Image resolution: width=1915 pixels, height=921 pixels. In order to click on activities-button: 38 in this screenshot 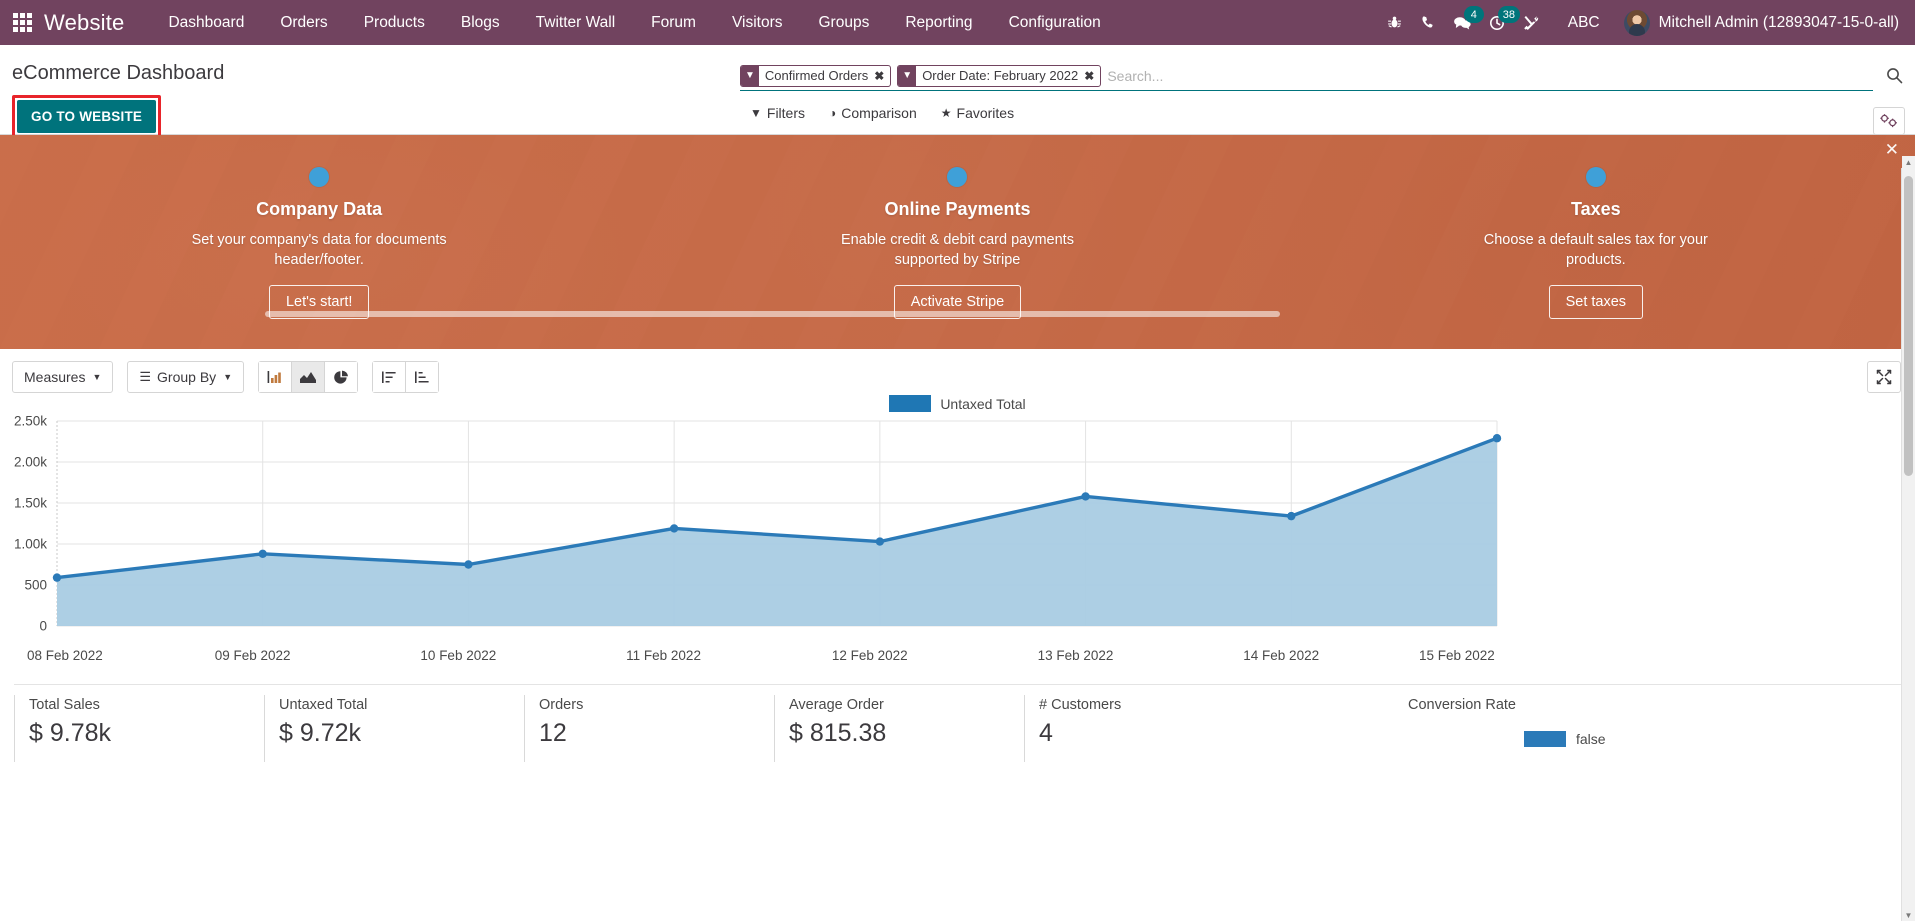, I will do `click(1500, 22)`.